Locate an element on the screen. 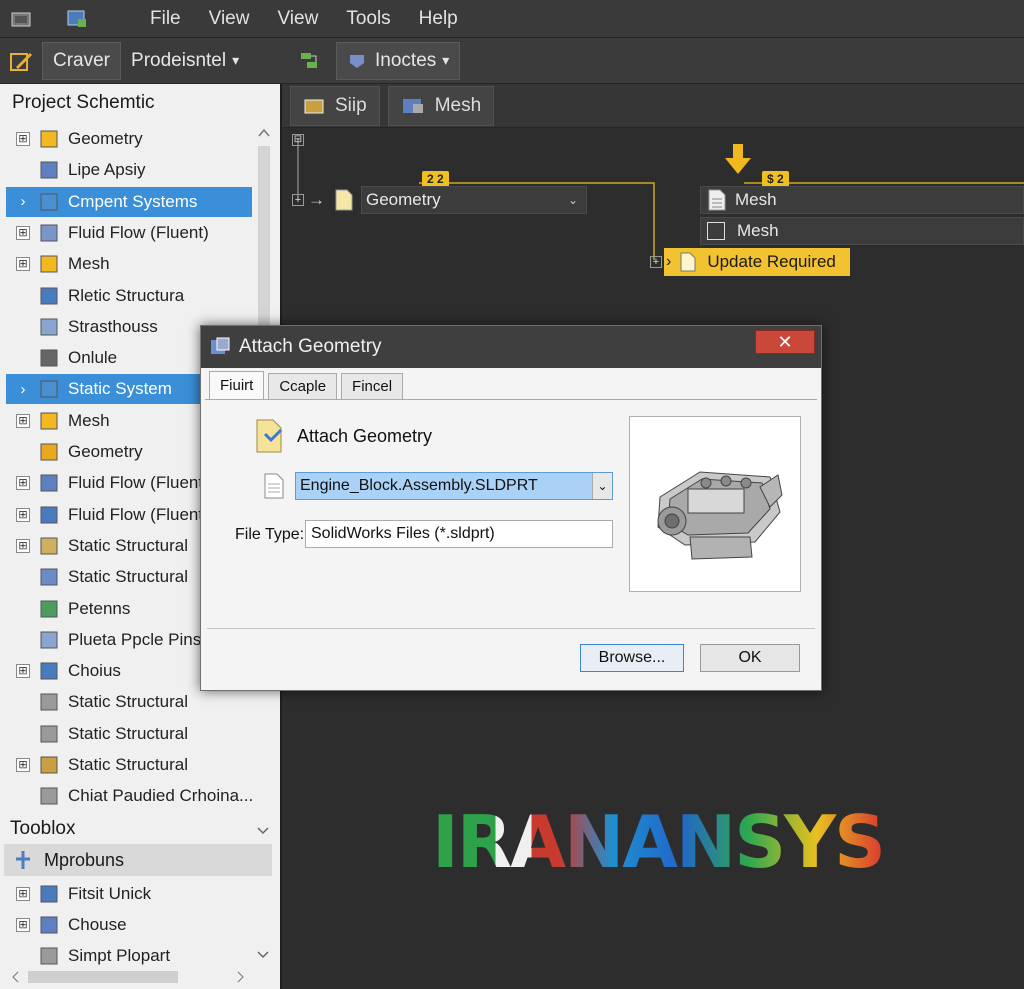 Image resolution: width=1024 pixels, height=989 pixels. mesh-checkbox-row: Mesh is located at coordinates (862, 231).